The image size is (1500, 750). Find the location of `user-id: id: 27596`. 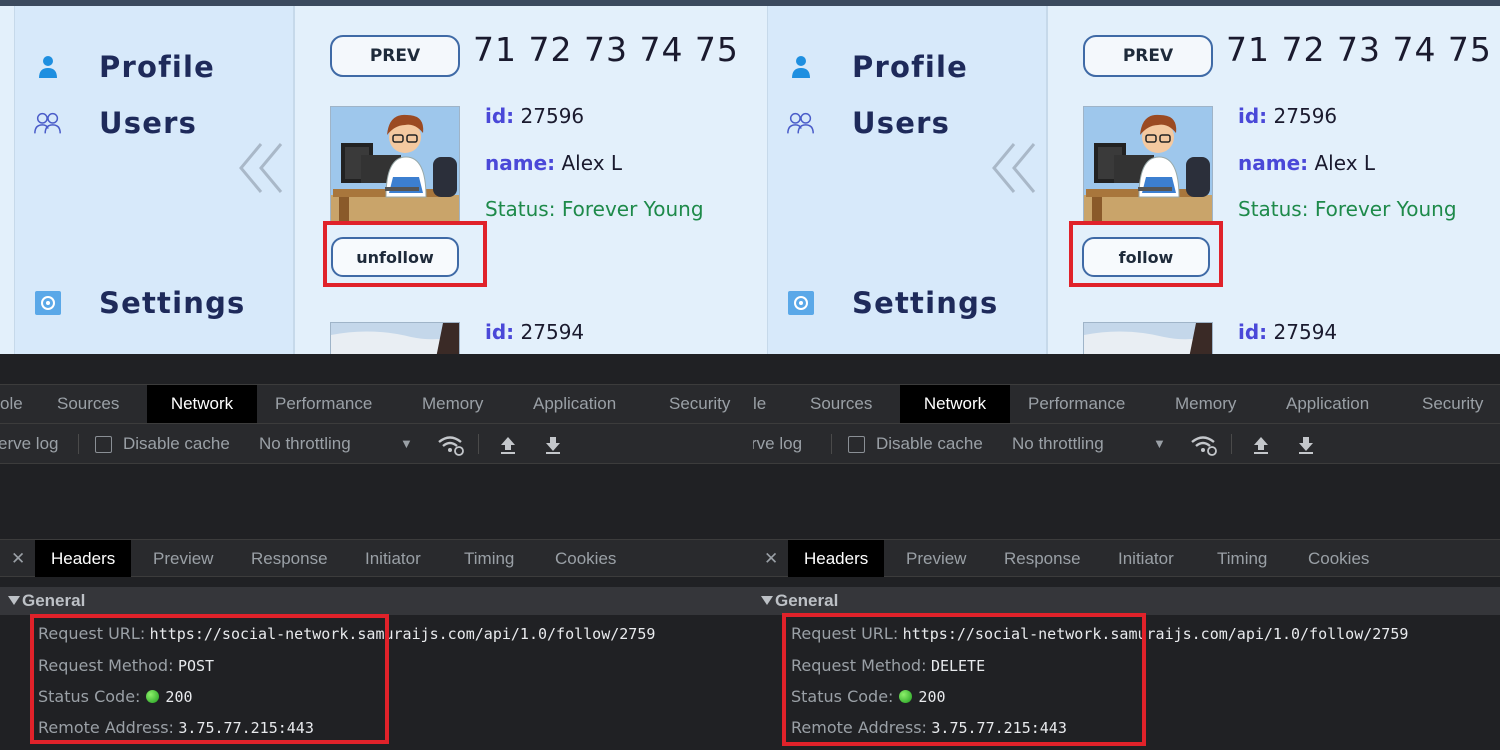

user-id: id: 27596 is located at coordinates (1287, 116).